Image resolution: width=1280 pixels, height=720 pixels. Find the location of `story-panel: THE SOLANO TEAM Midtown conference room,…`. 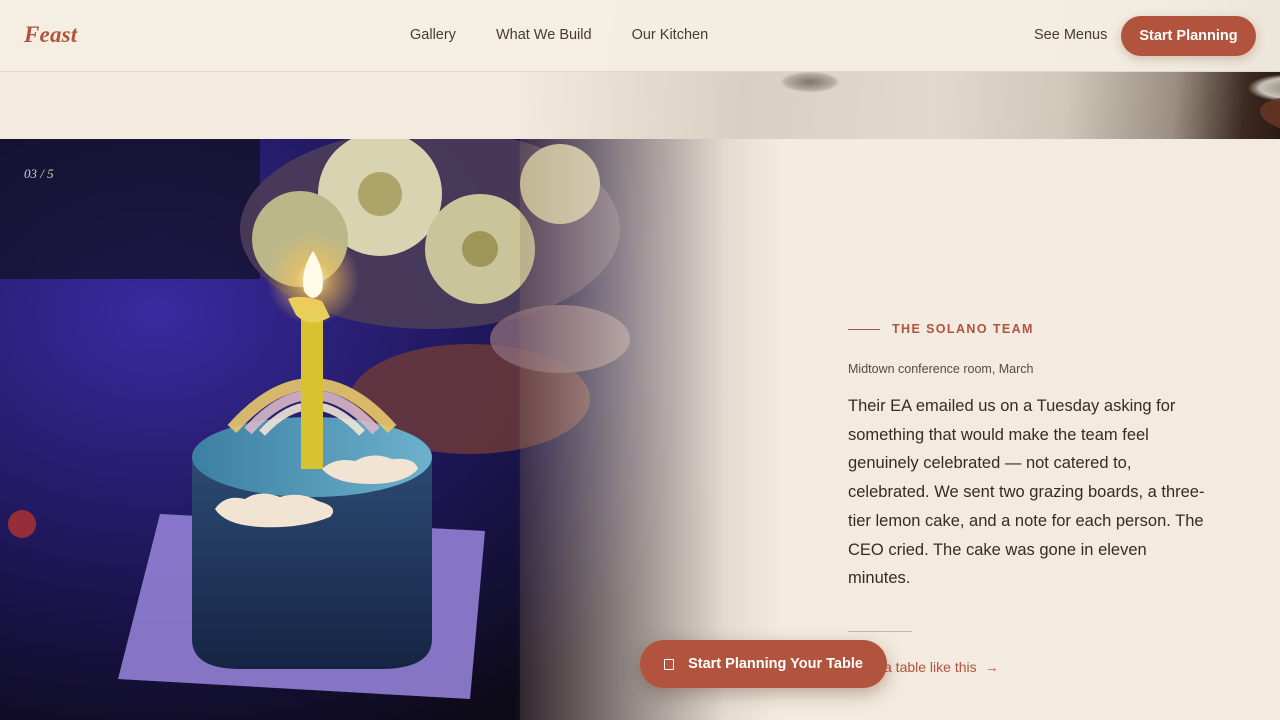

story-panel: THE SOLANO TEAM Midtown conference room,… is located at coordinates (1028, 457).